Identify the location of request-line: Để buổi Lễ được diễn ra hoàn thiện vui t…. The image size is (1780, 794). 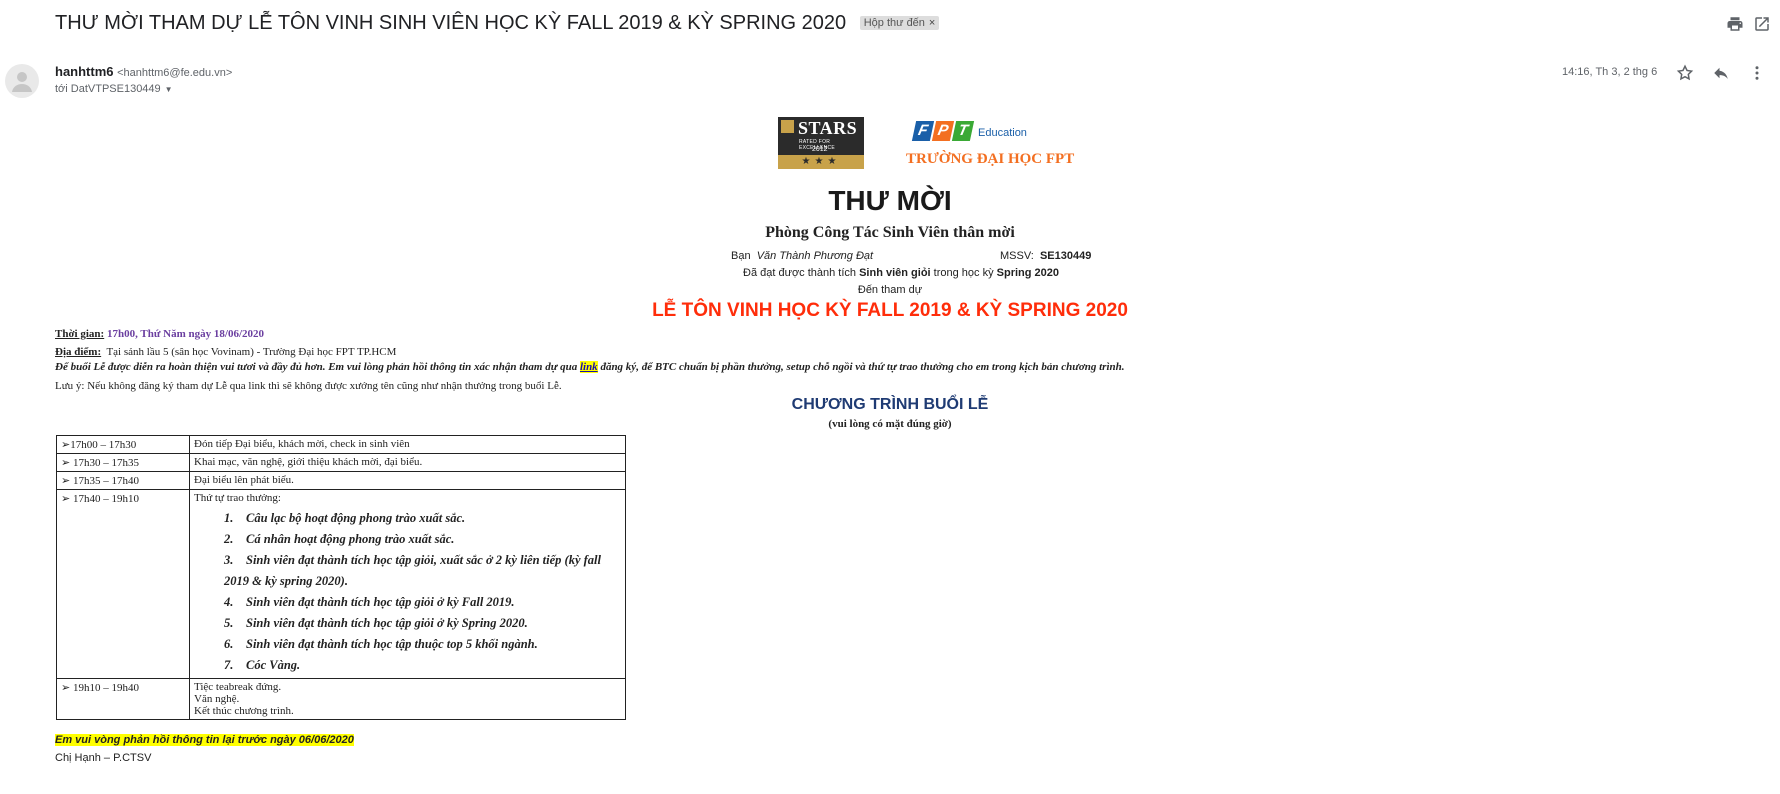
(590, 367).